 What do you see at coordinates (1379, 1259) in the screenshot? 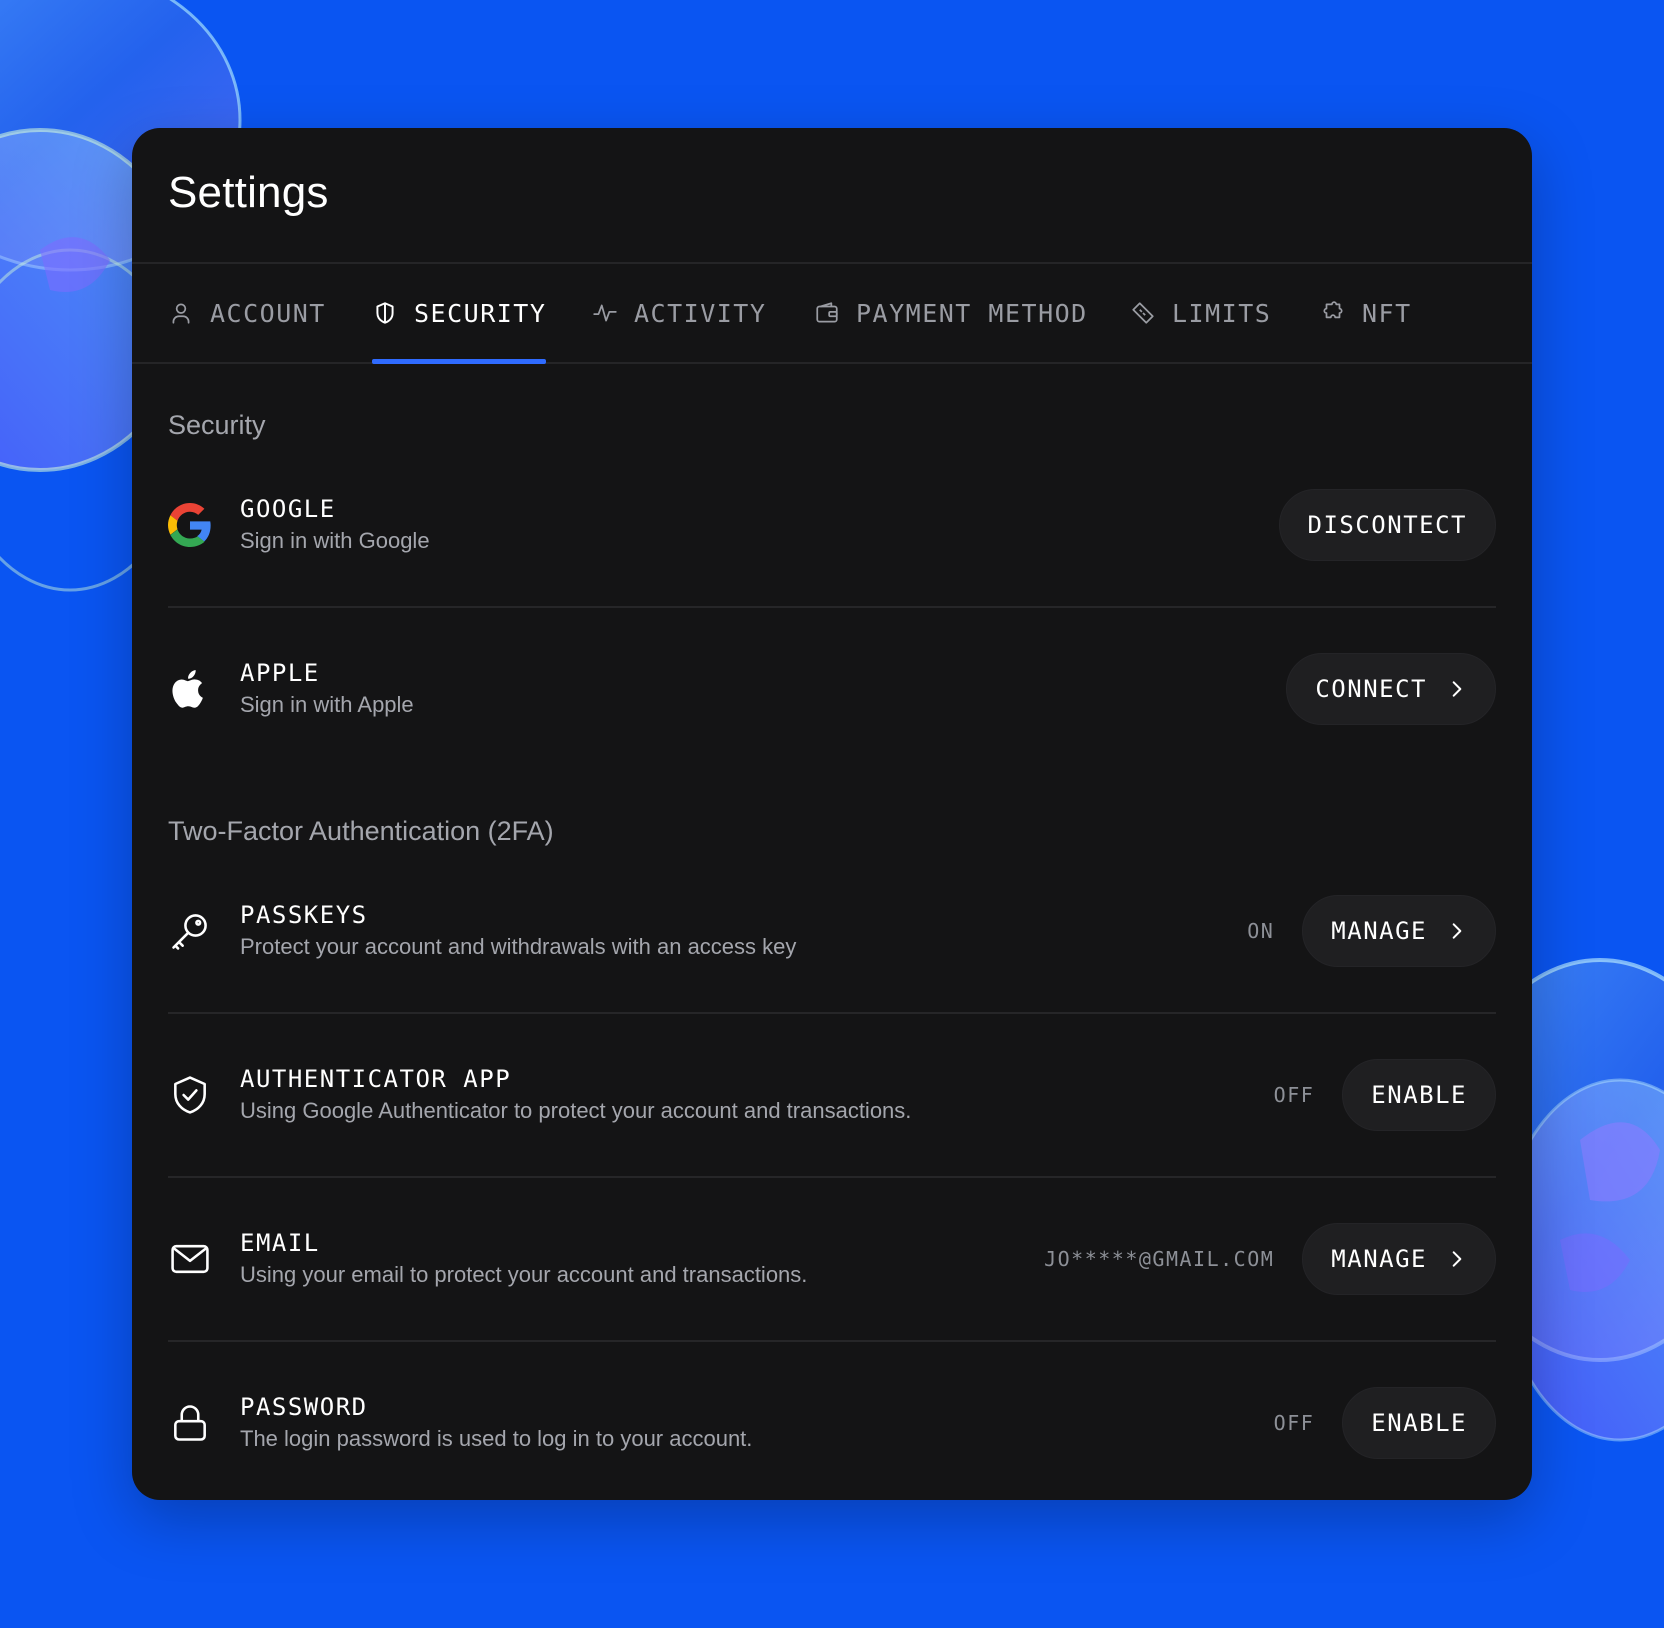
I see `manage-email-label: MANAGE` at bounding box center [1379, 1259].